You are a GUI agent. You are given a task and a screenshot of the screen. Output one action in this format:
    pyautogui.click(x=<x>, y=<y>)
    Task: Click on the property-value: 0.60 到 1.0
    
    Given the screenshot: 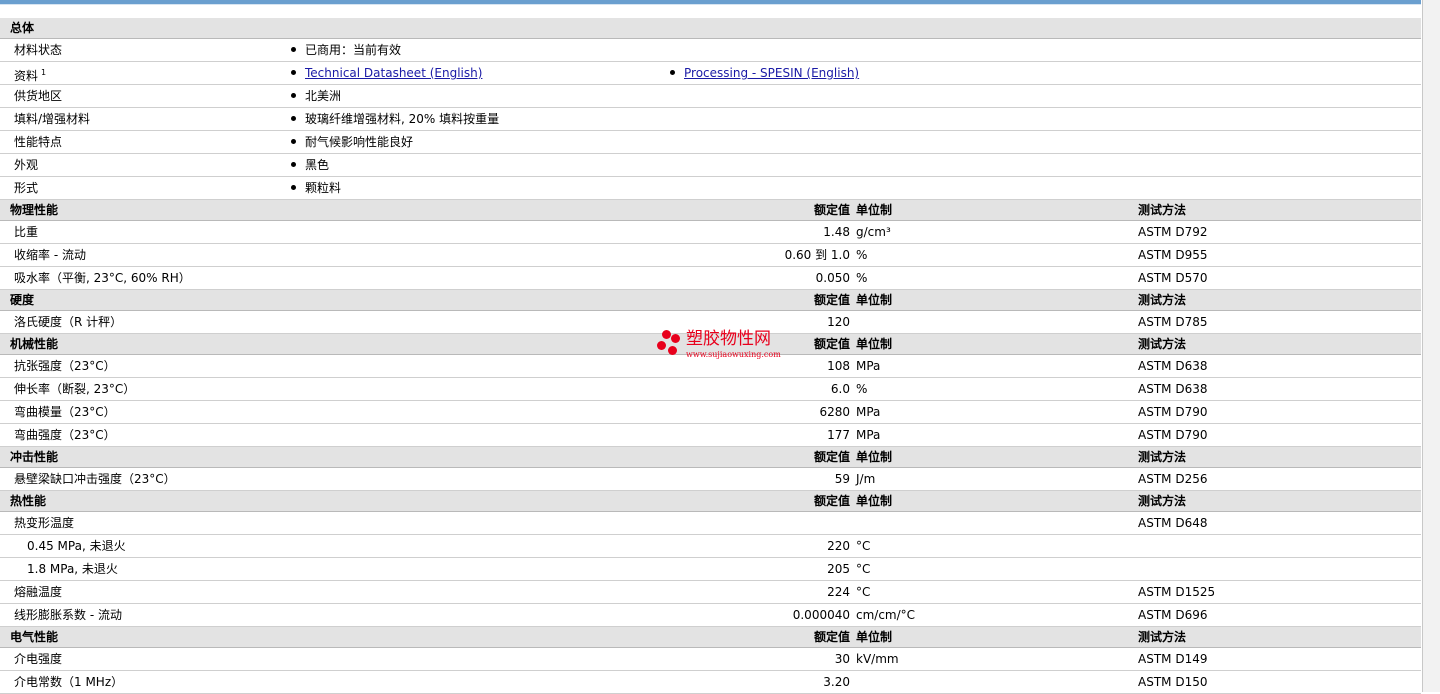 What is the action you would take?
    pyautogui.click(x=817, y=255)
    